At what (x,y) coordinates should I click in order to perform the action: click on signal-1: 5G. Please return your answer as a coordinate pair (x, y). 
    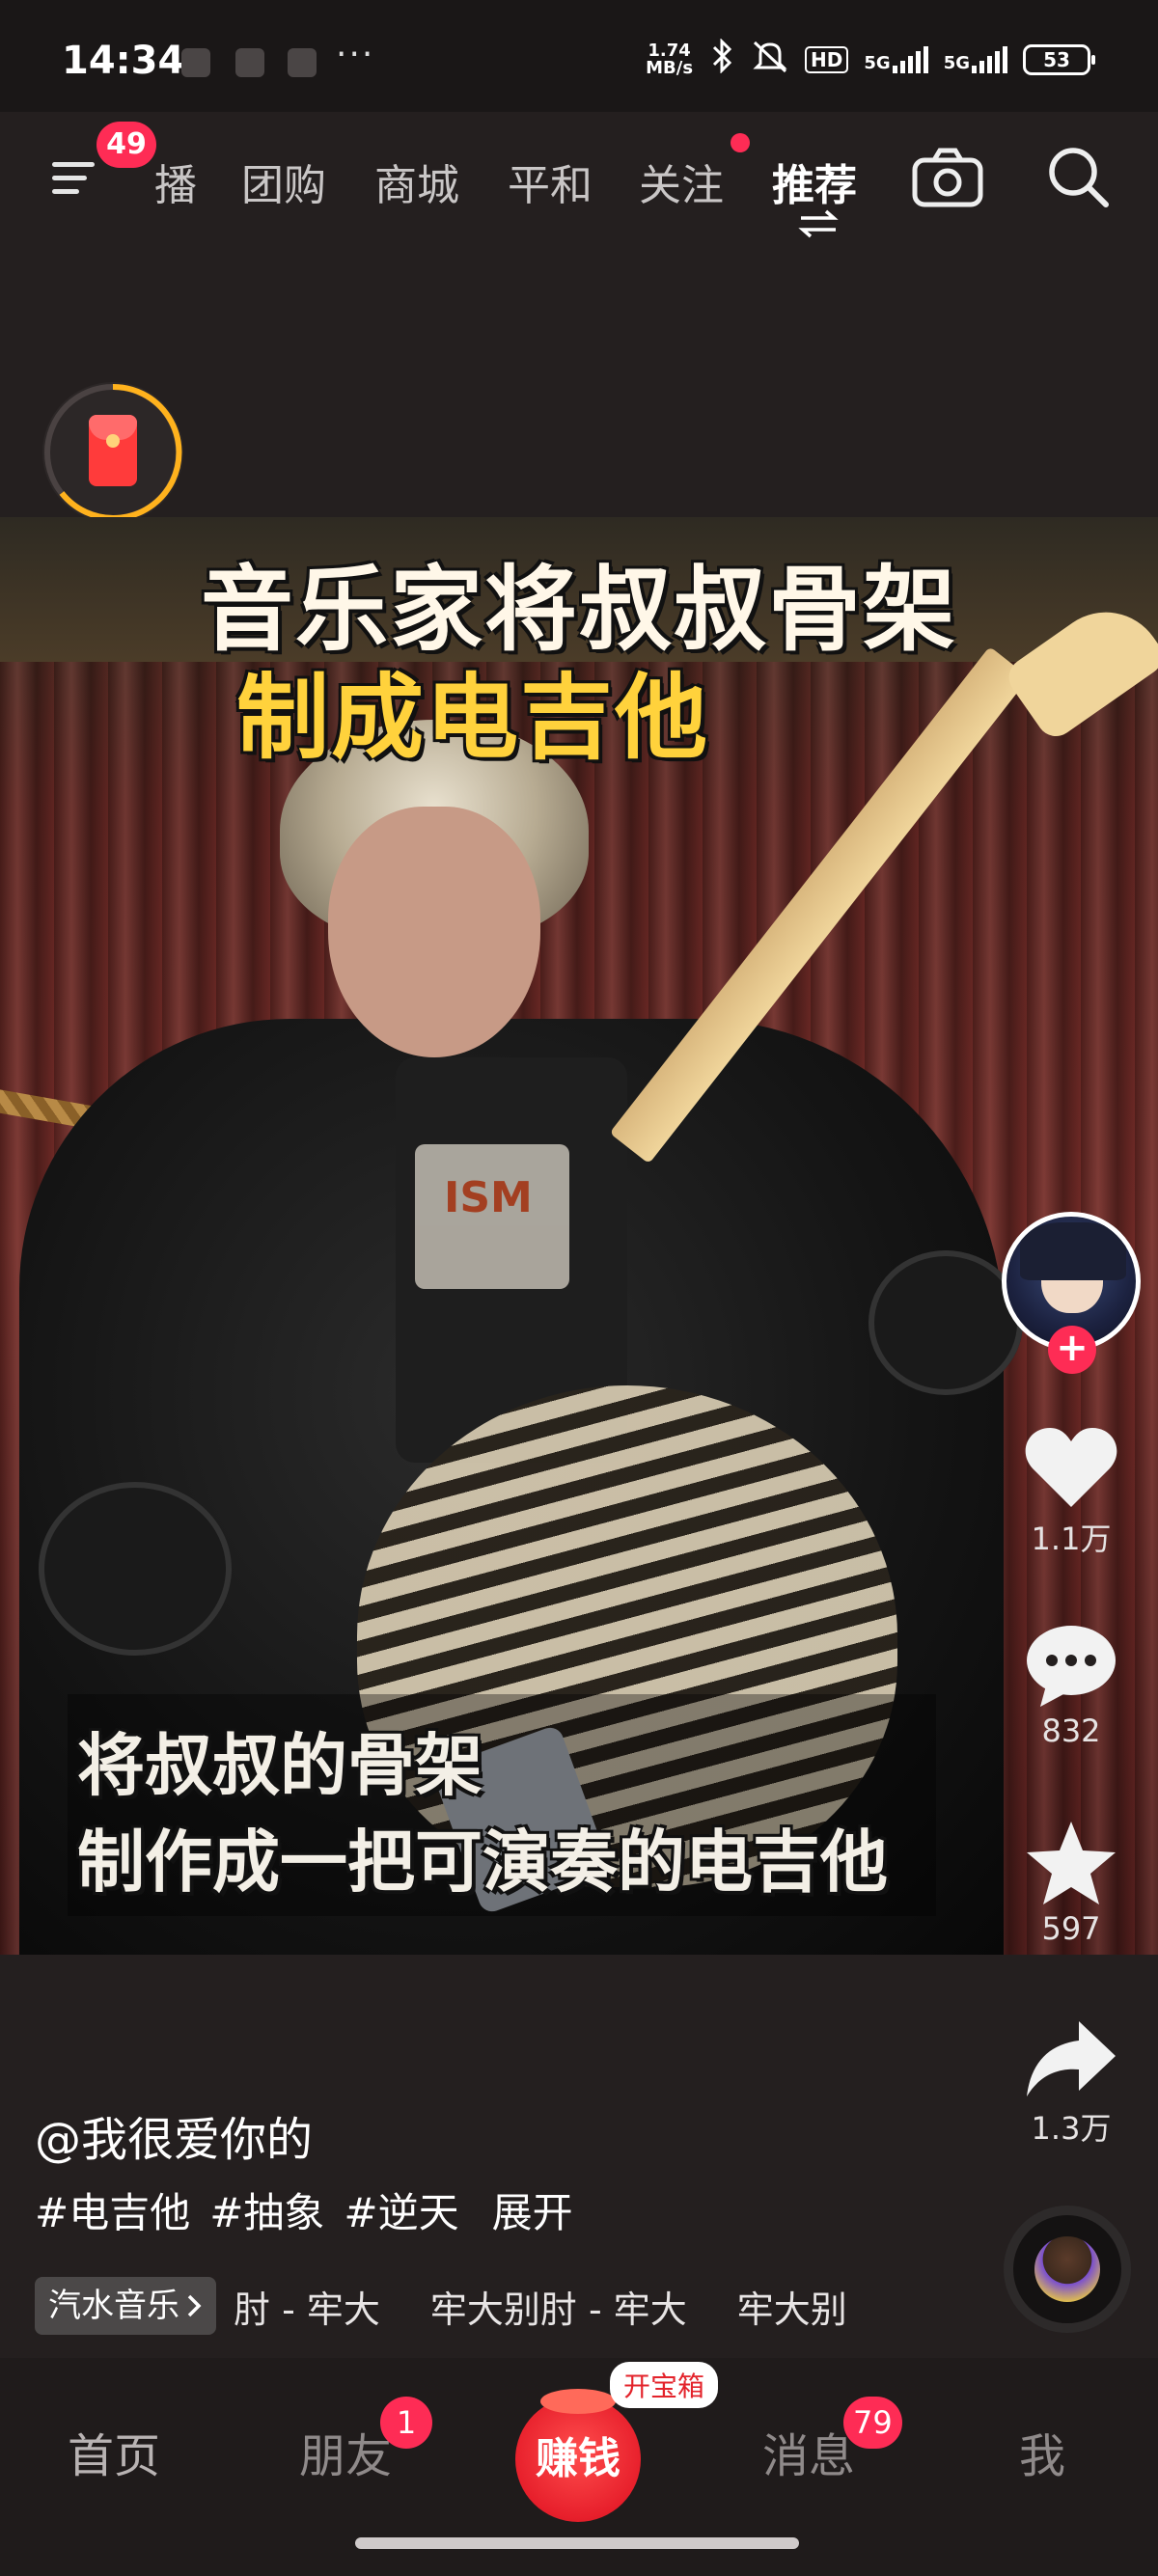
    Looking at the image, I should click on (896, 60).